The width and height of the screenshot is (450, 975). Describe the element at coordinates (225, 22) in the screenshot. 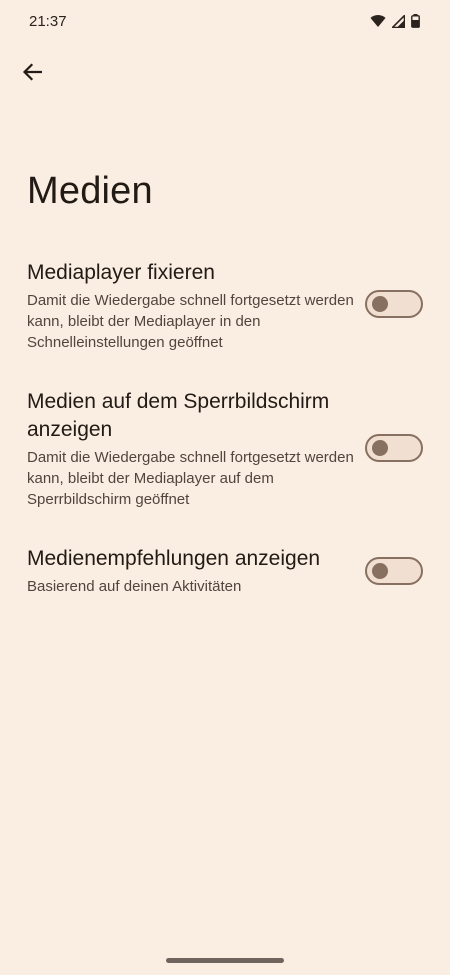

I see `status-bar: 21:37` at that location.